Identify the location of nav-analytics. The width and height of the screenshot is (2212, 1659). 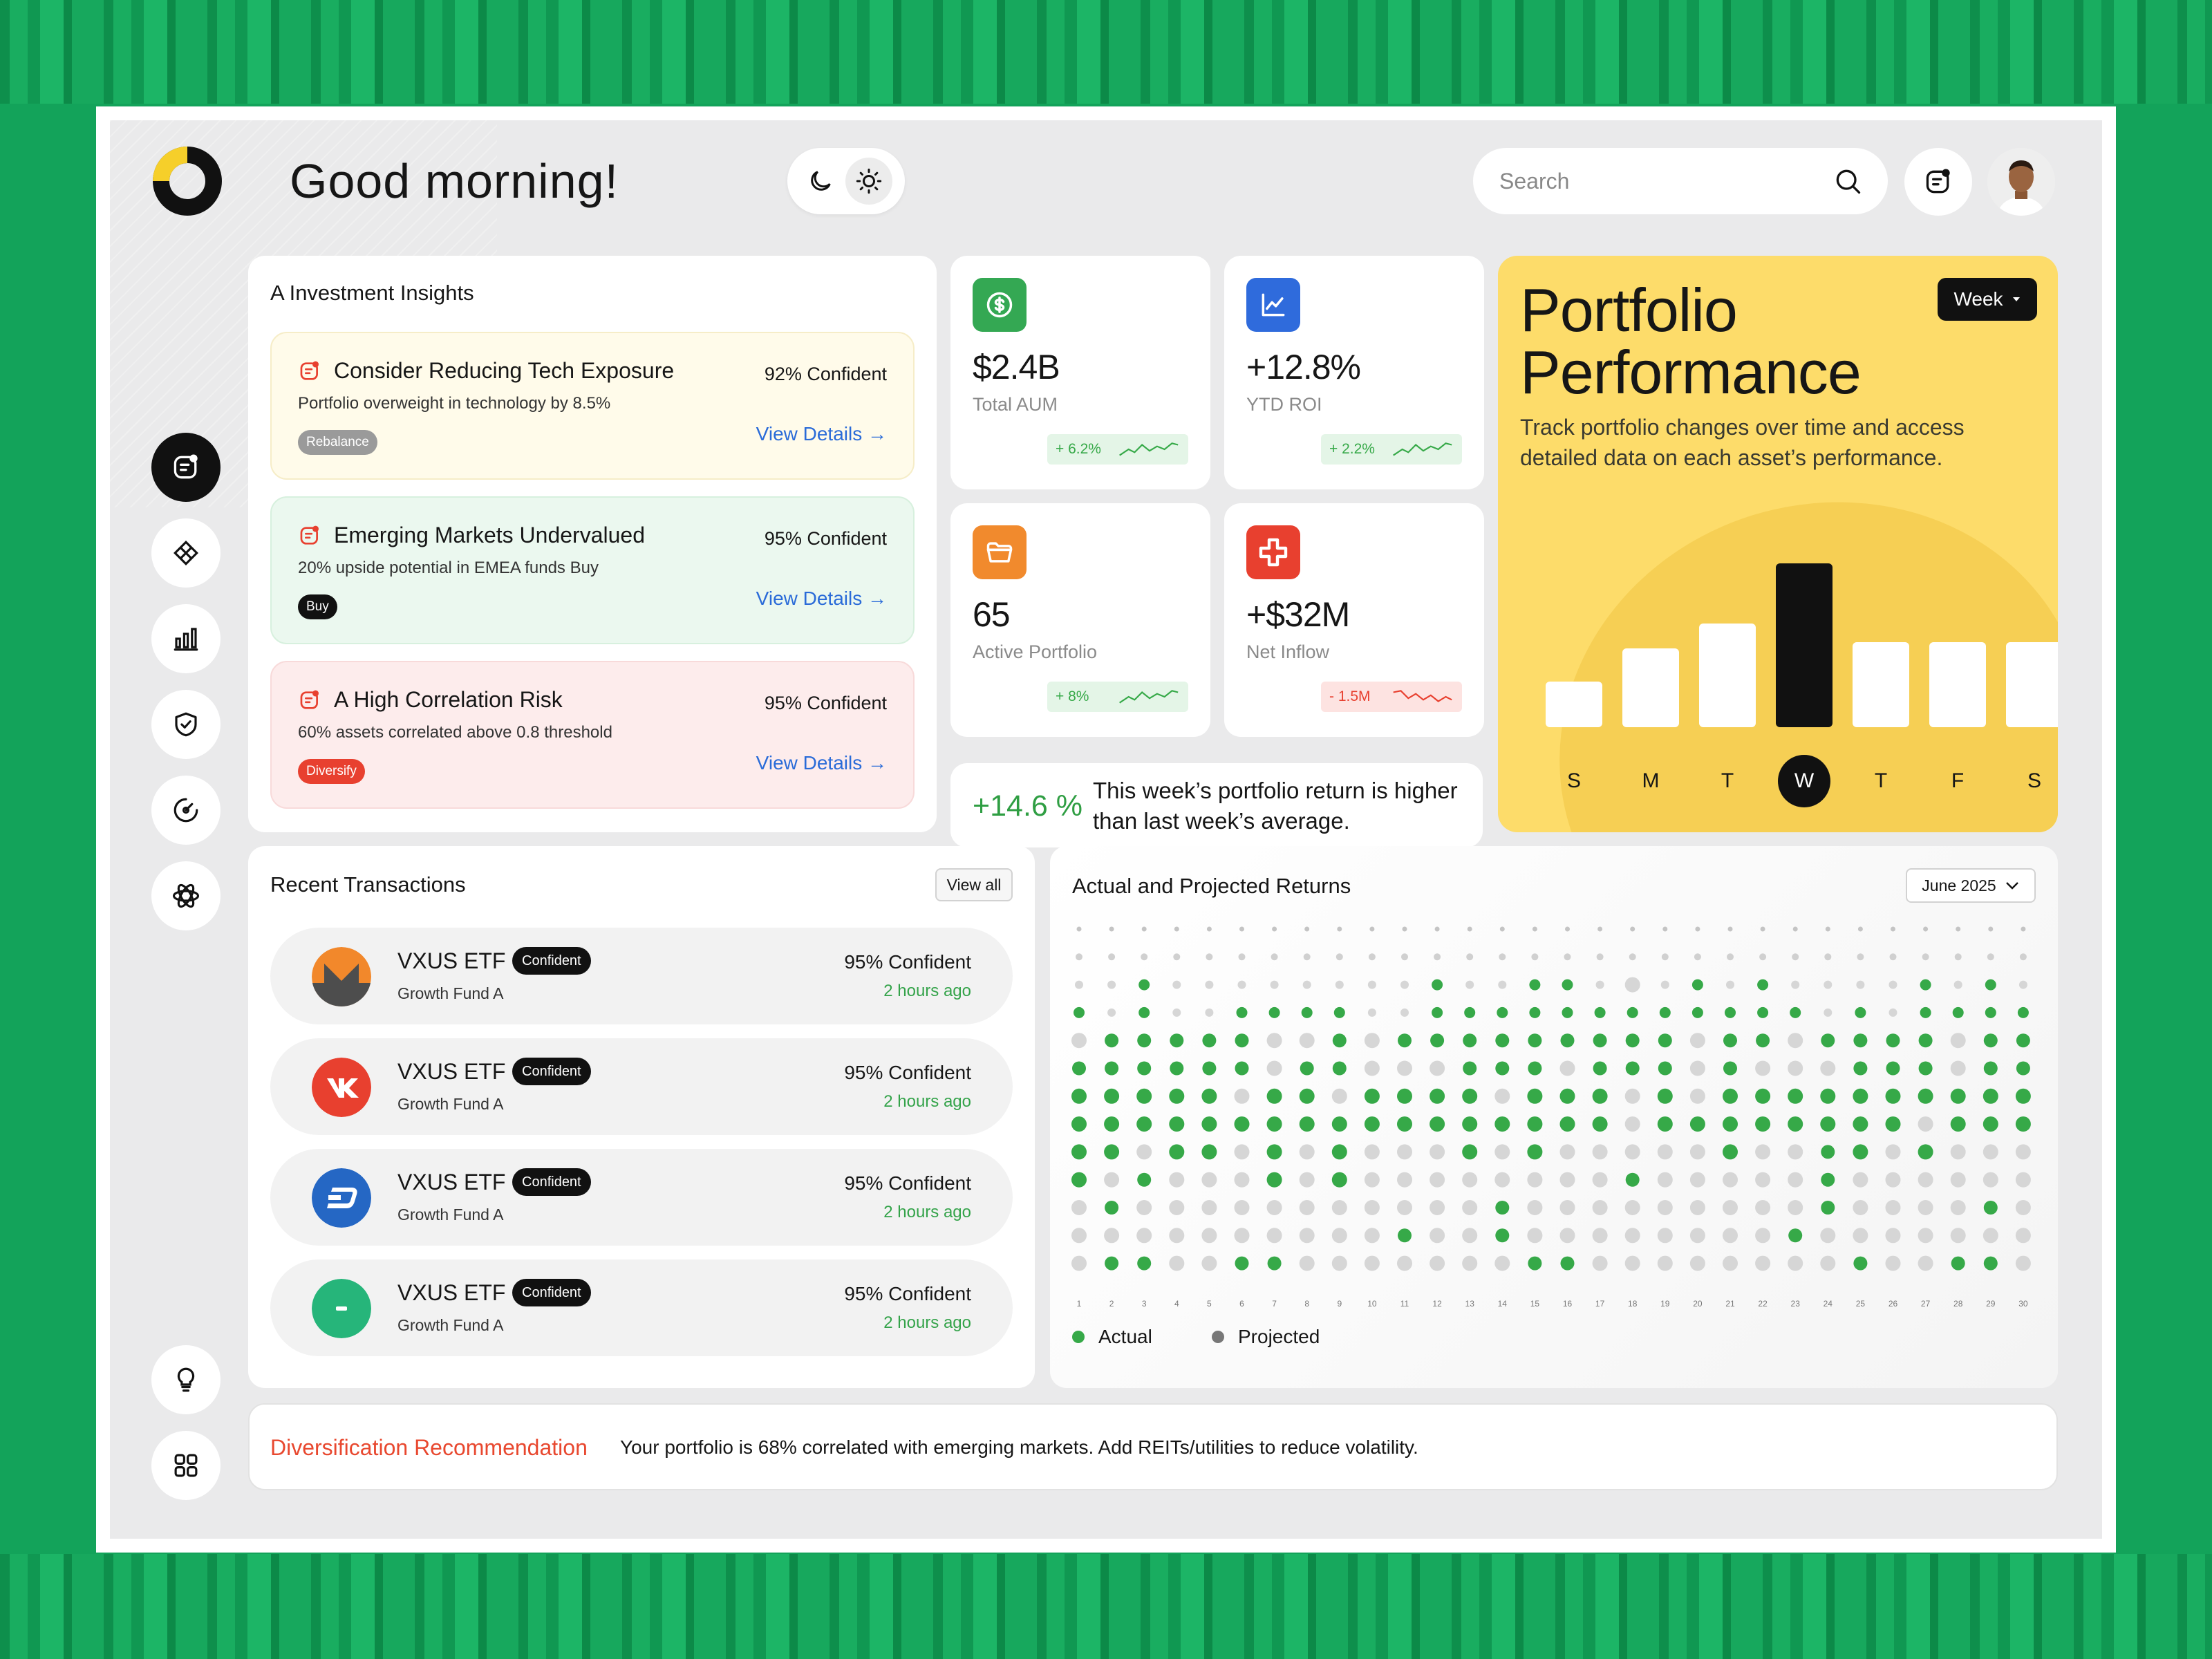
(186, 638).